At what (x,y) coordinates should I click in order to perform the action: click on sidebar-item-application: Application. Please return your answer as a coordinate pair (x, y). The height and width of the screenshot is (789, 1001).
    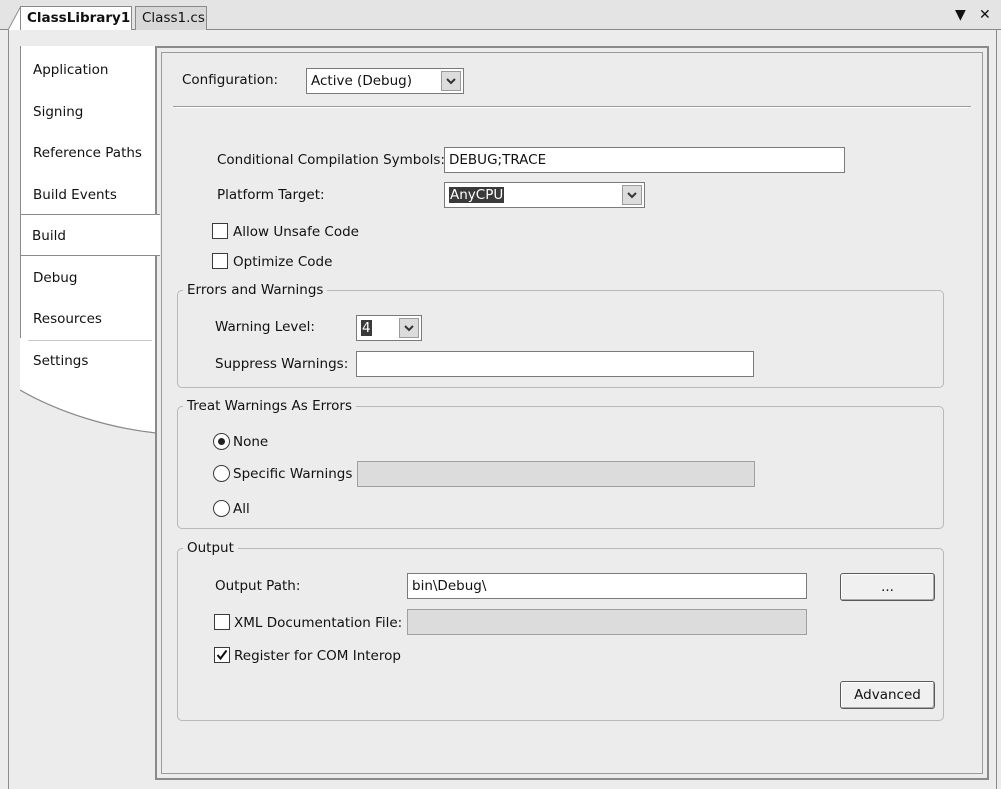
    Looking at the image, I should click on (88, 66).